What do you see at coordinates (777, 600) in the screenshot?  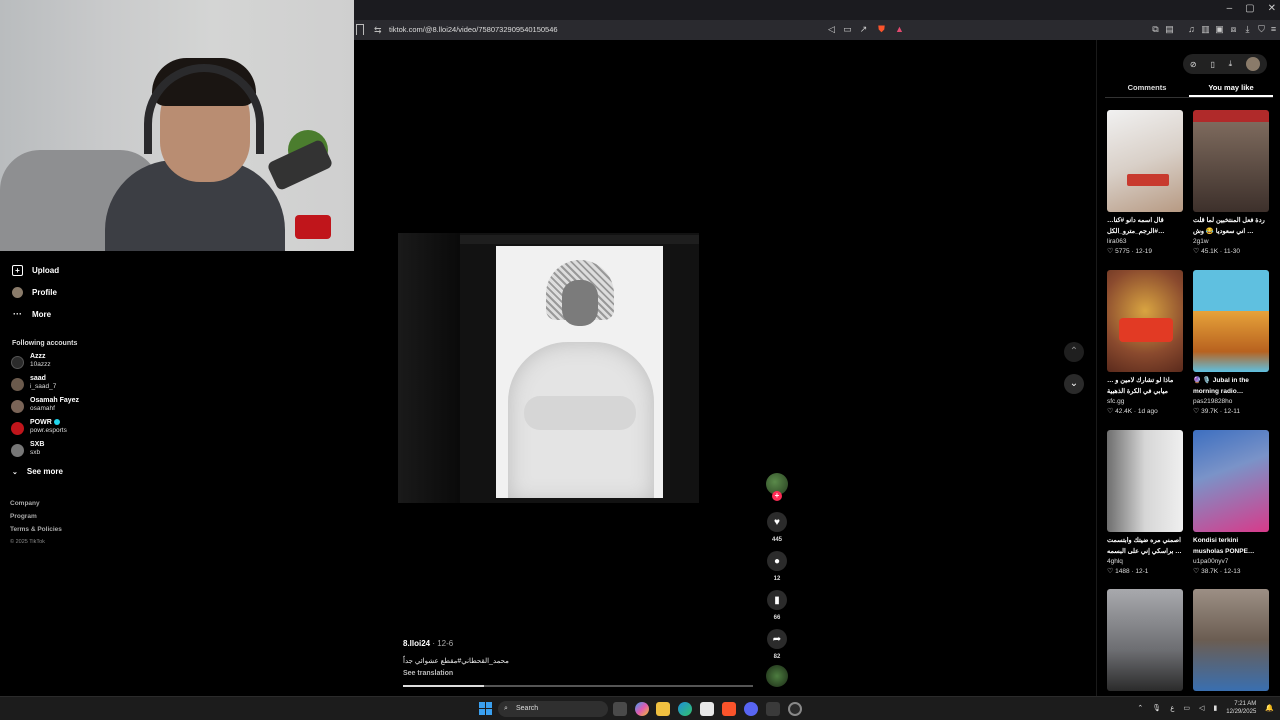 I see `bookmark-icon: ▮` at bounding box center [777, 600].